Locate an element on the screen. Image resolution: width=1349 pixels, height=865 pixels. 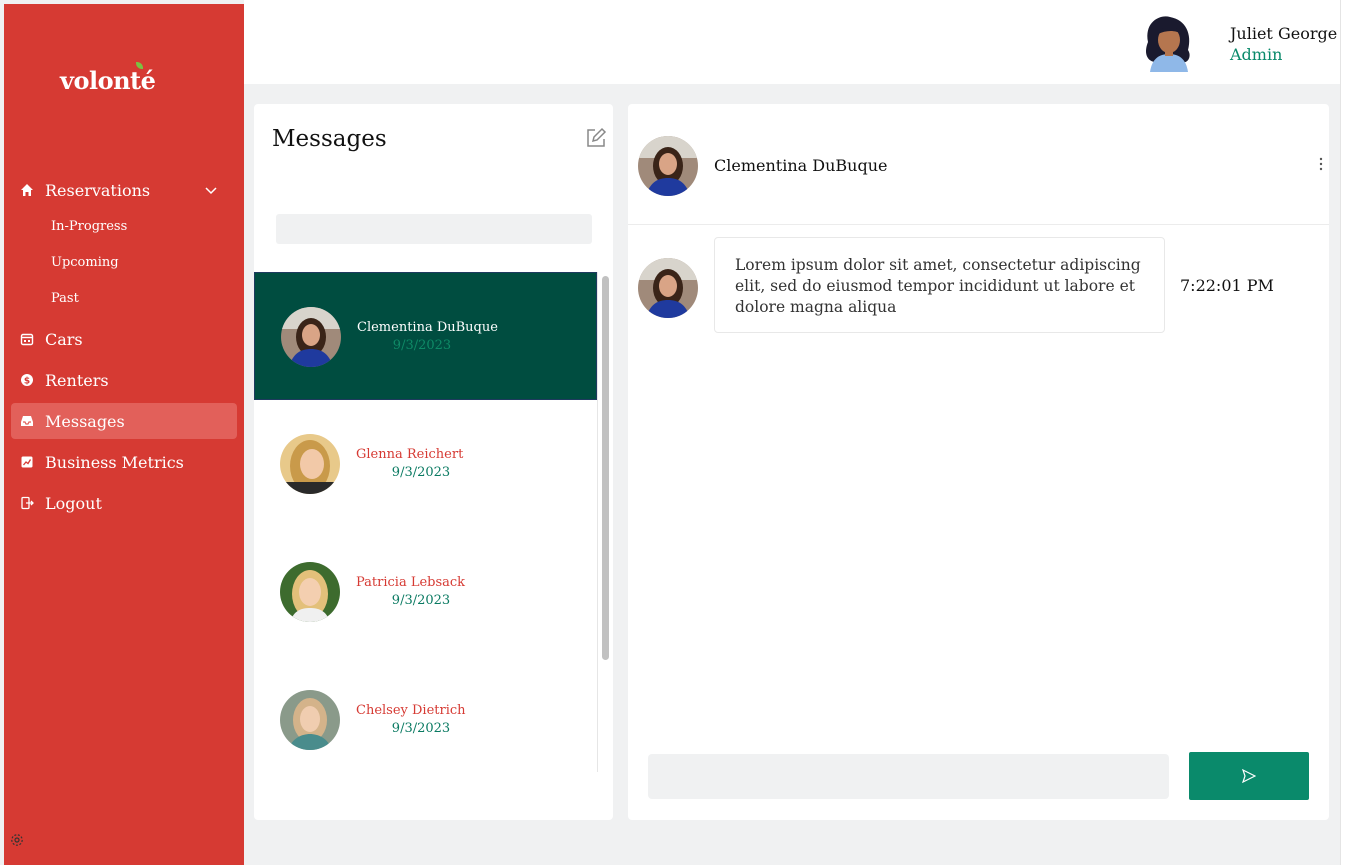
chart-icon is located at coordinates (27, 462).